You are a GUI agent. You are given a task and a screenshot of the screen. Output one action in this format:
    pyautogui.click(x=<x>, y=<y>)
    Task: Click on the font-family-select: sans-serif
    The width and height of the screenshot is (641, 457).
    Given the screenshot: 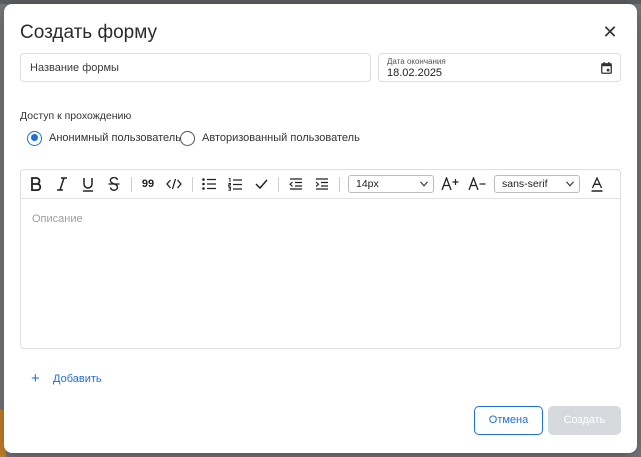 What is the action you would take?
    pyautogui.click(x=537, y=184)
    